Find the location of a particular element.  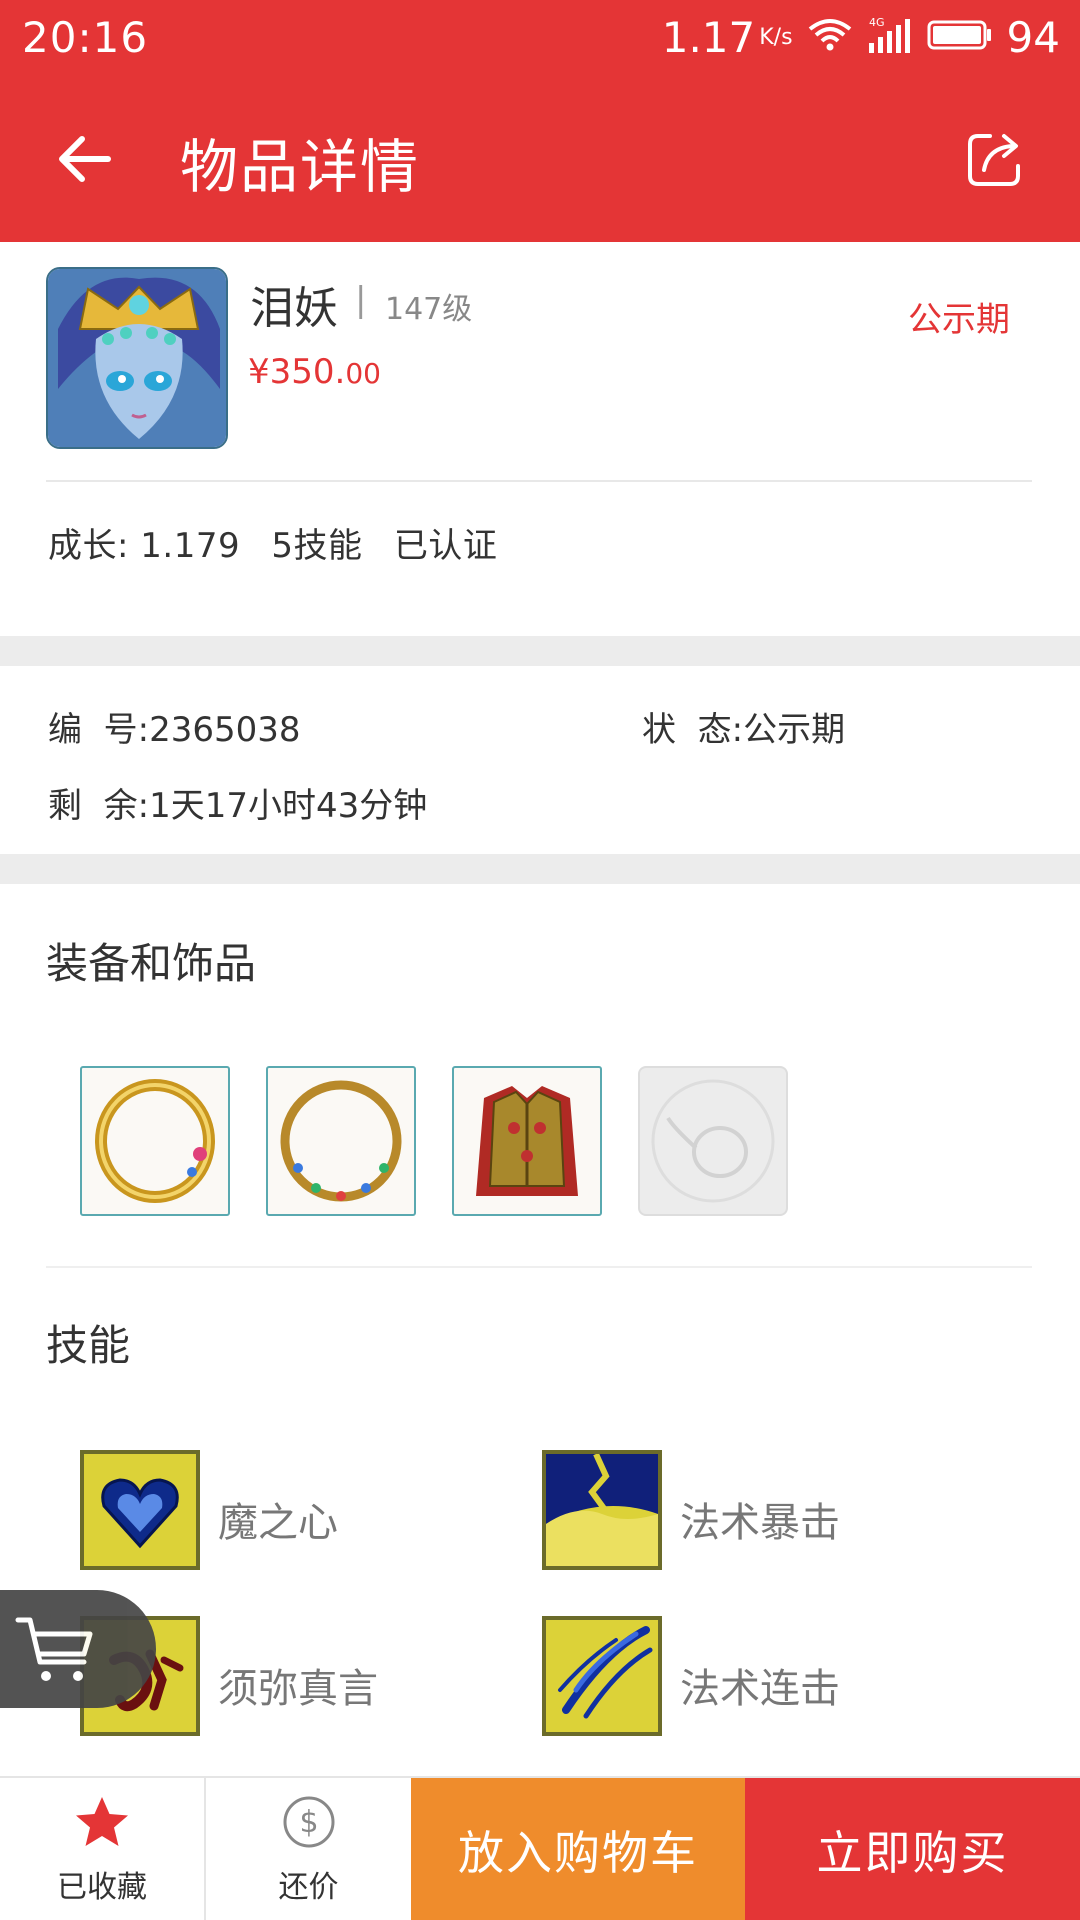

price: ¥350.00 is located at coordinates (314, 372).